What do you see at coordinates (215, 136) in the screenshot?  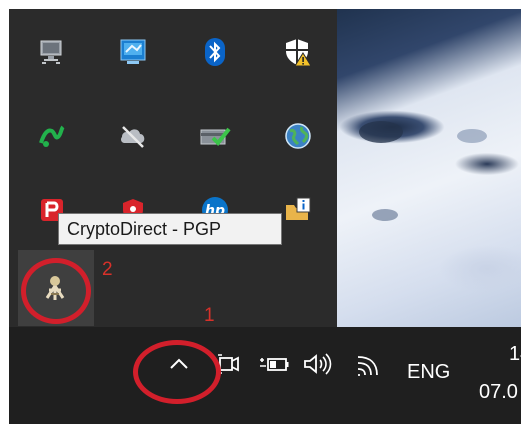 I see `card-check-icon` at bounding box center [215, 136].